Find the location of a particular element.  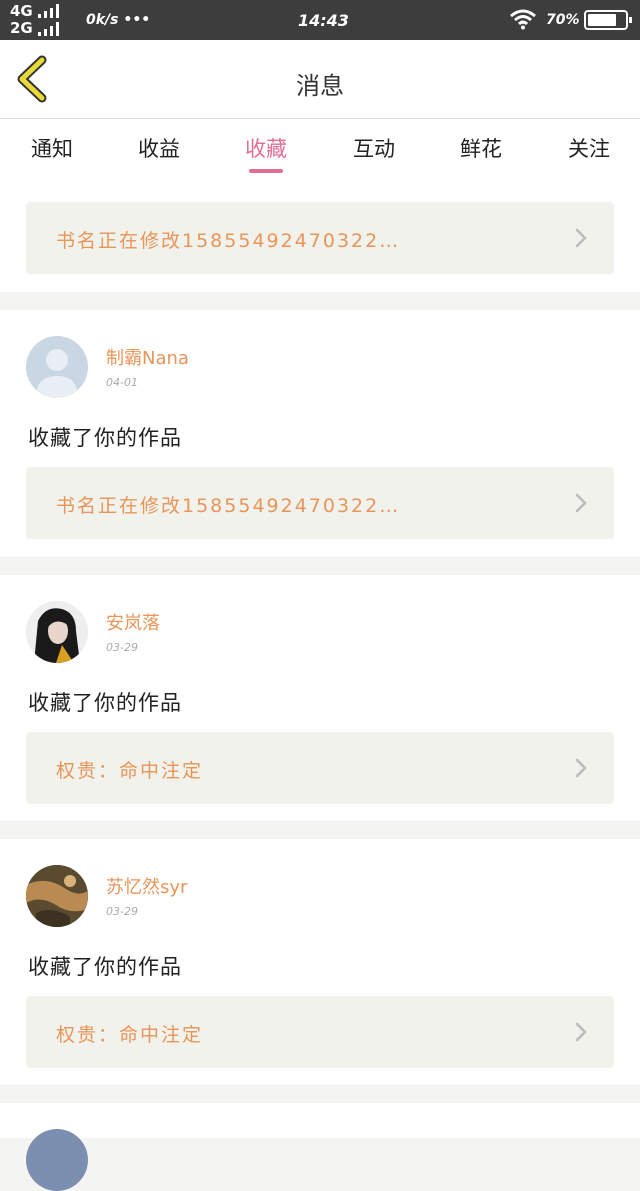

nav-bar: 消息 is located at coordinates (320, 79).